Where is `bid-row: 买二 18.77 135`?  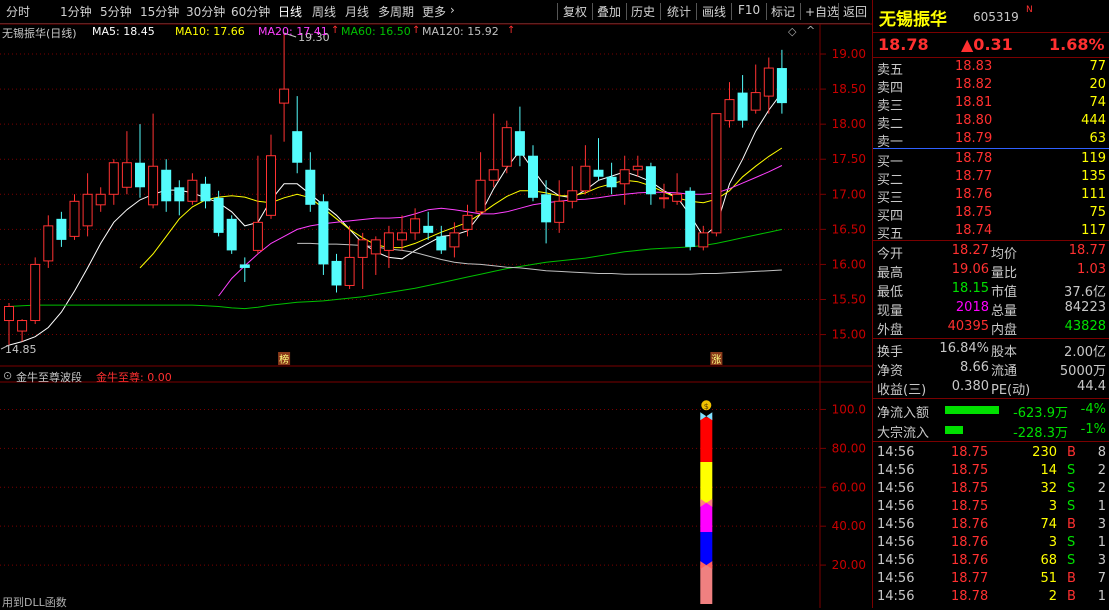 bid-row: 买二 18.77 135 is located at coordinates (991, 178).